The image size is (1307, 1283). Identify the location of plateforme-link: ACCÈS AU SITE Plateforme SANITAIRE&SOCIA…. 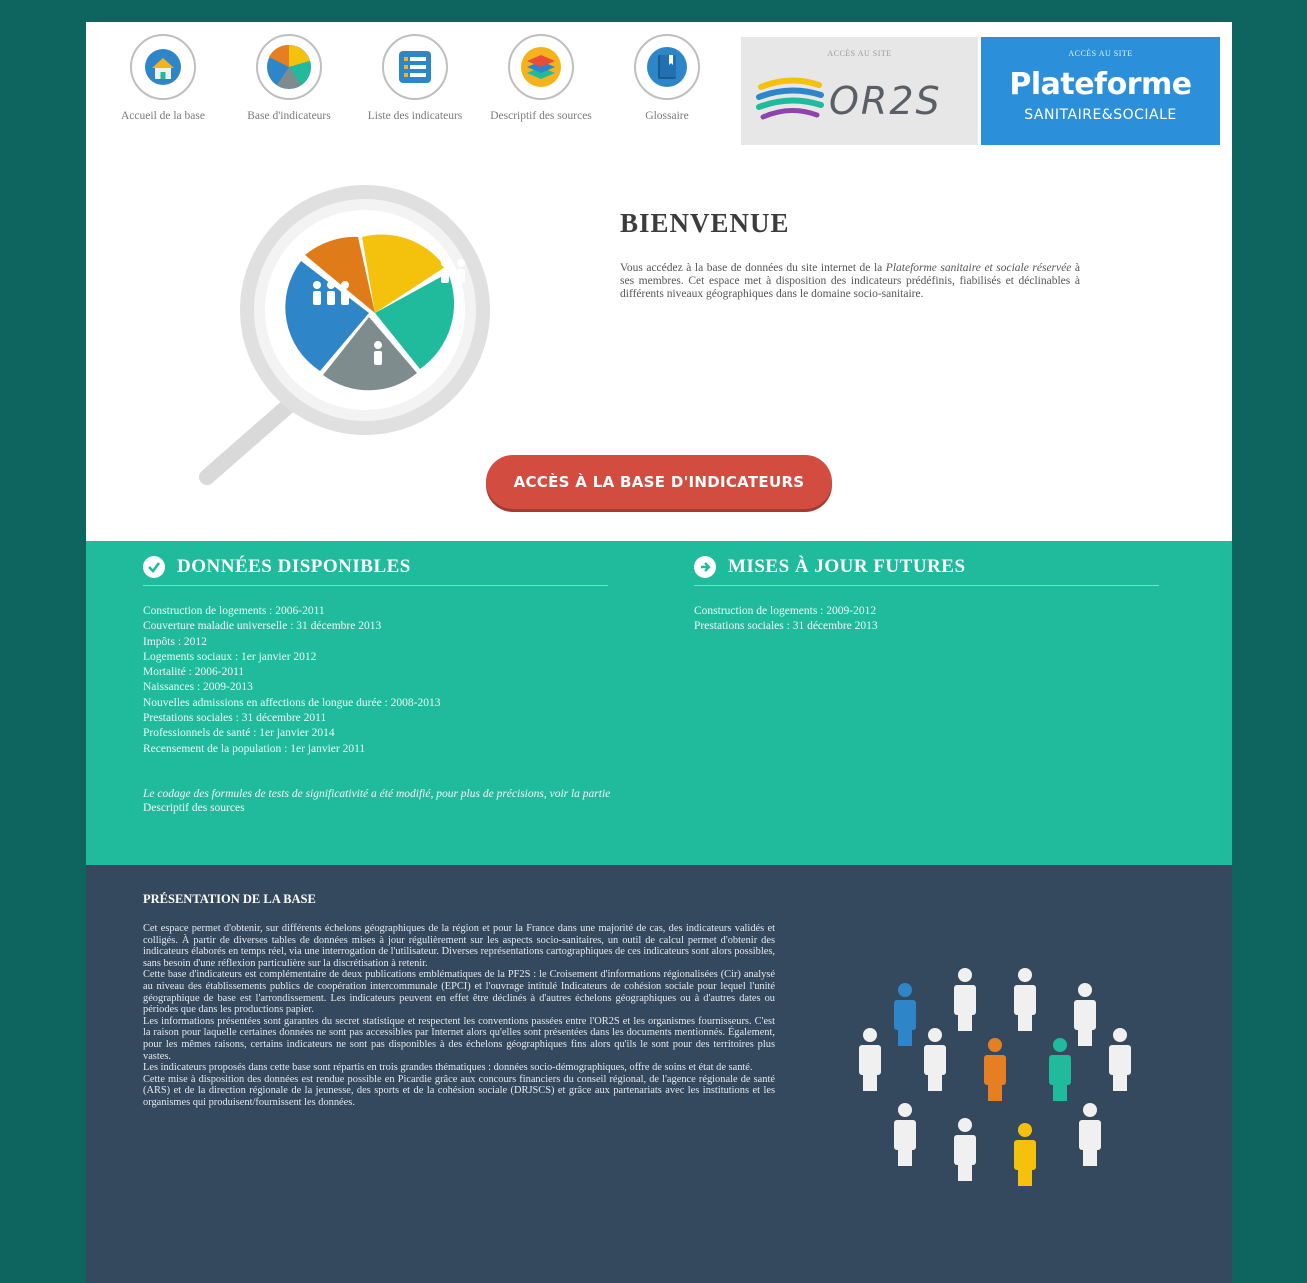
(1100, 91).